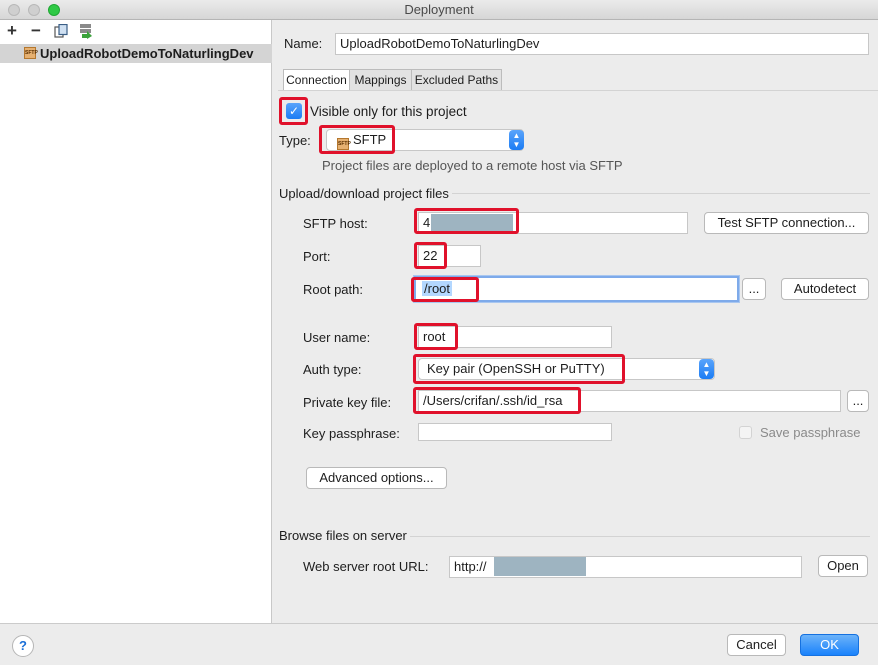 This screenshot has height=665, width=878. I want to click on copy-server-button, so click(61, 30).